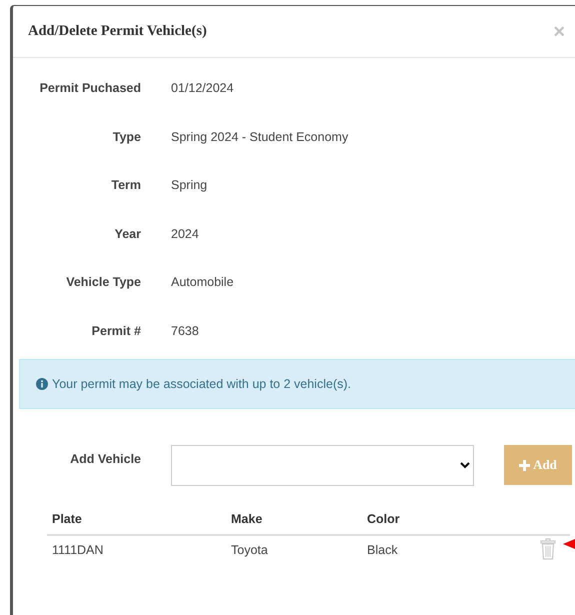 The height and width of the screenshot is (615, 575). I want to click on field-label: Permit Puchased, so click(89, 88).